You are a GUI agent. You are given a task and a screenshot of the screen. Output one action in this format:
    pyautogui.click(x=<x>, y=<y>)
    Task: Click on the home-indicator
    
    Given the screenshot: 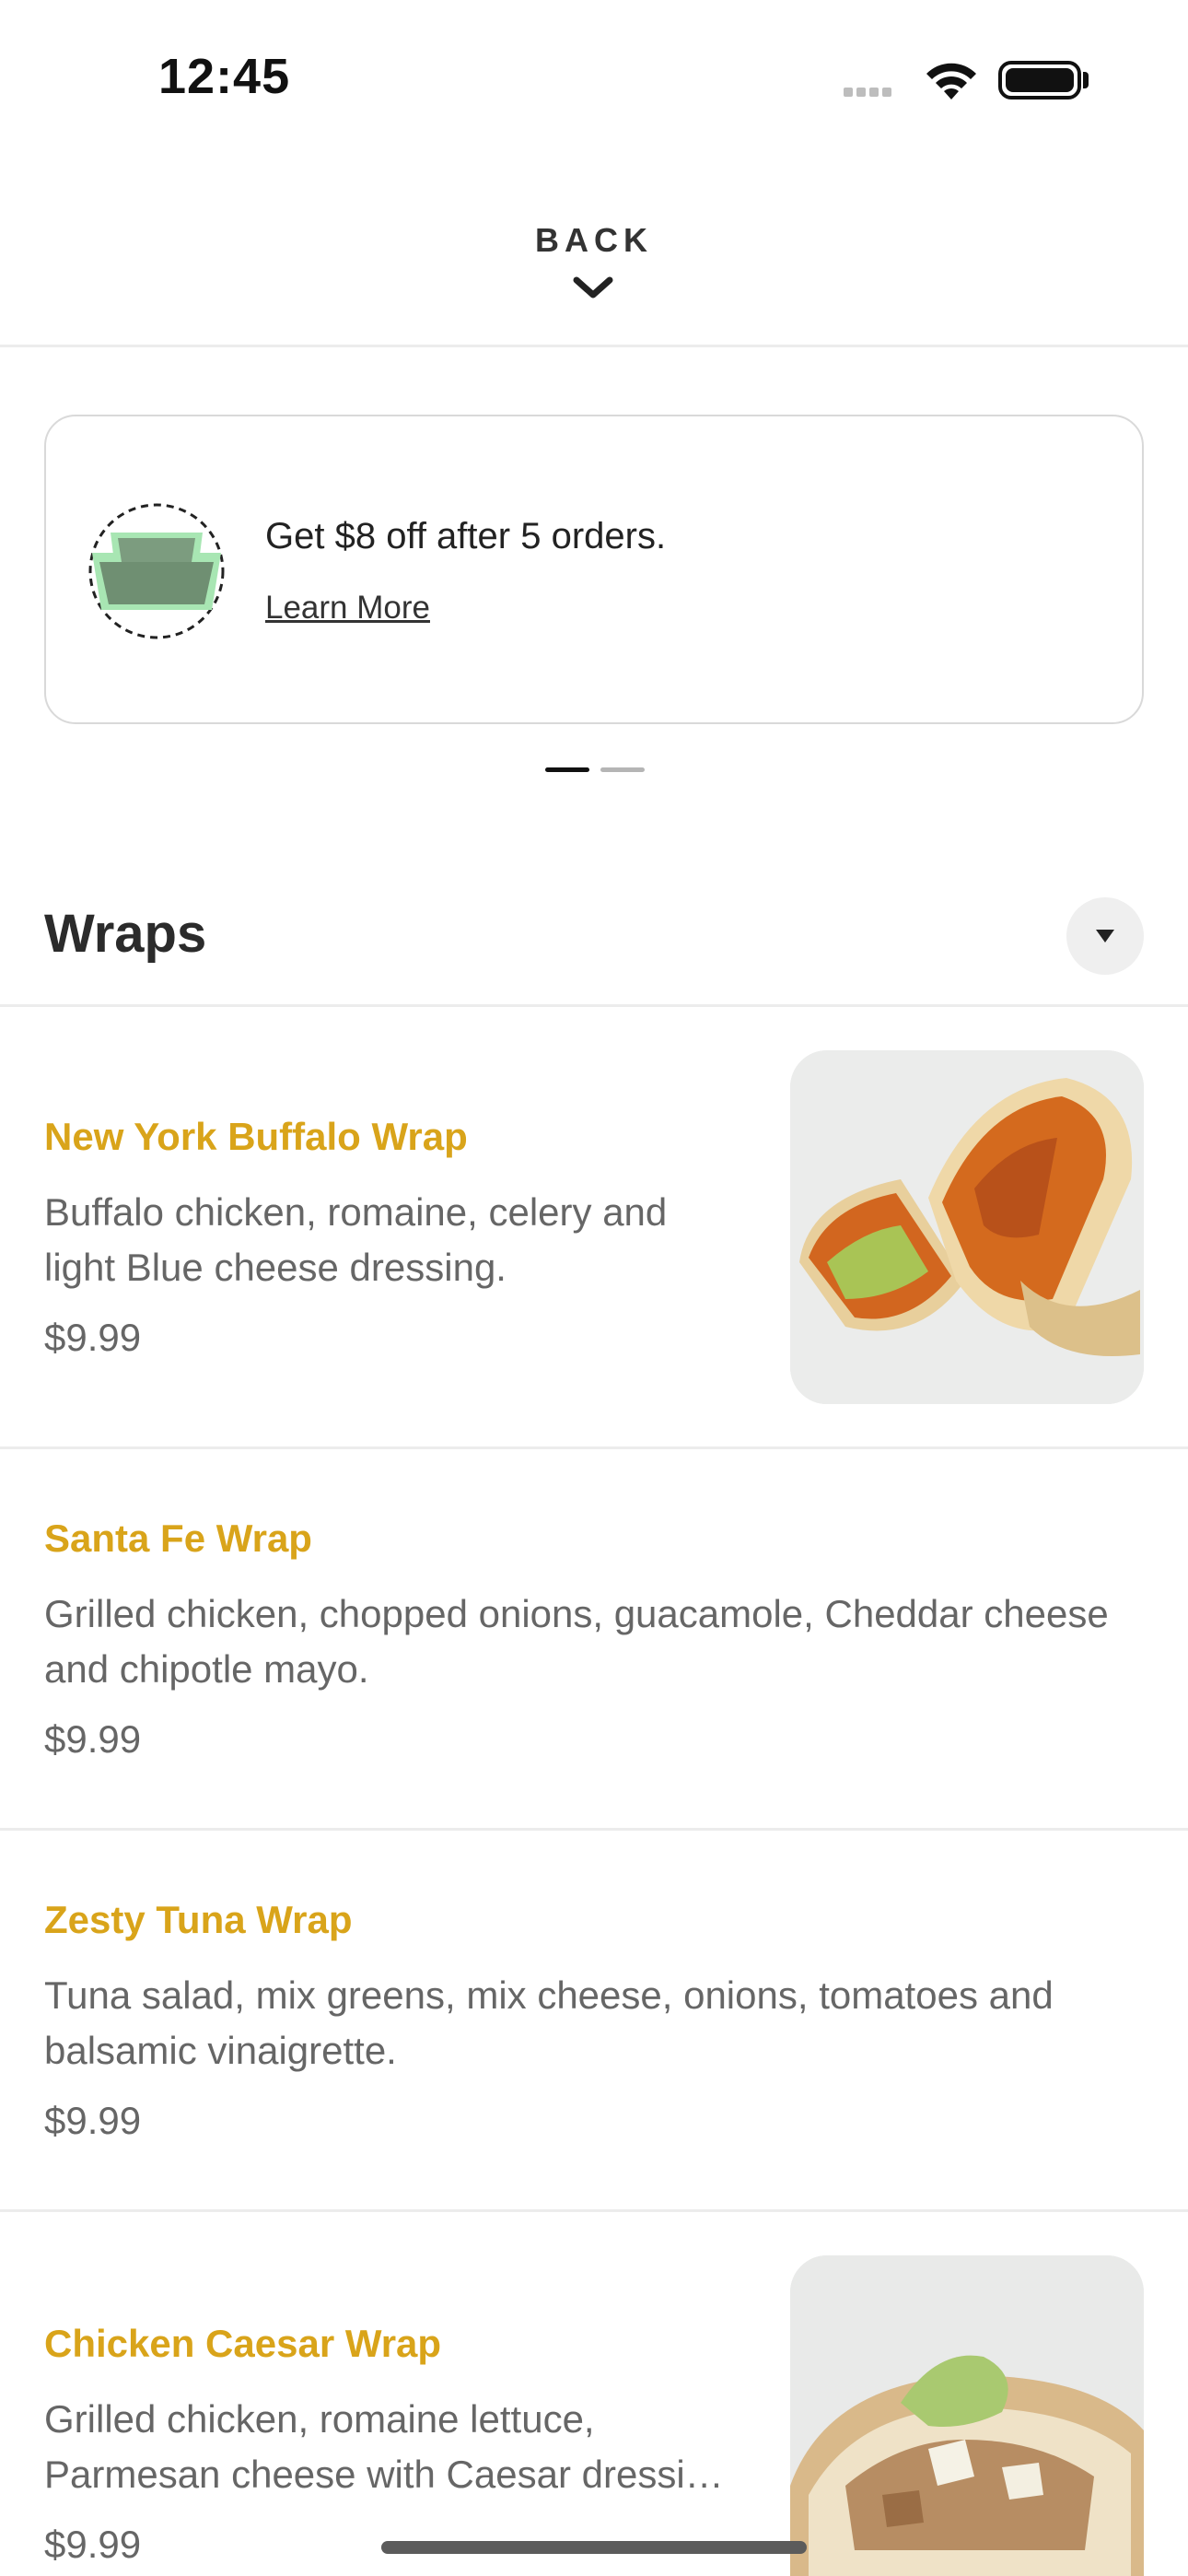 What is the action you would take?
    pyautogui.click(x=594, y=2547)
    